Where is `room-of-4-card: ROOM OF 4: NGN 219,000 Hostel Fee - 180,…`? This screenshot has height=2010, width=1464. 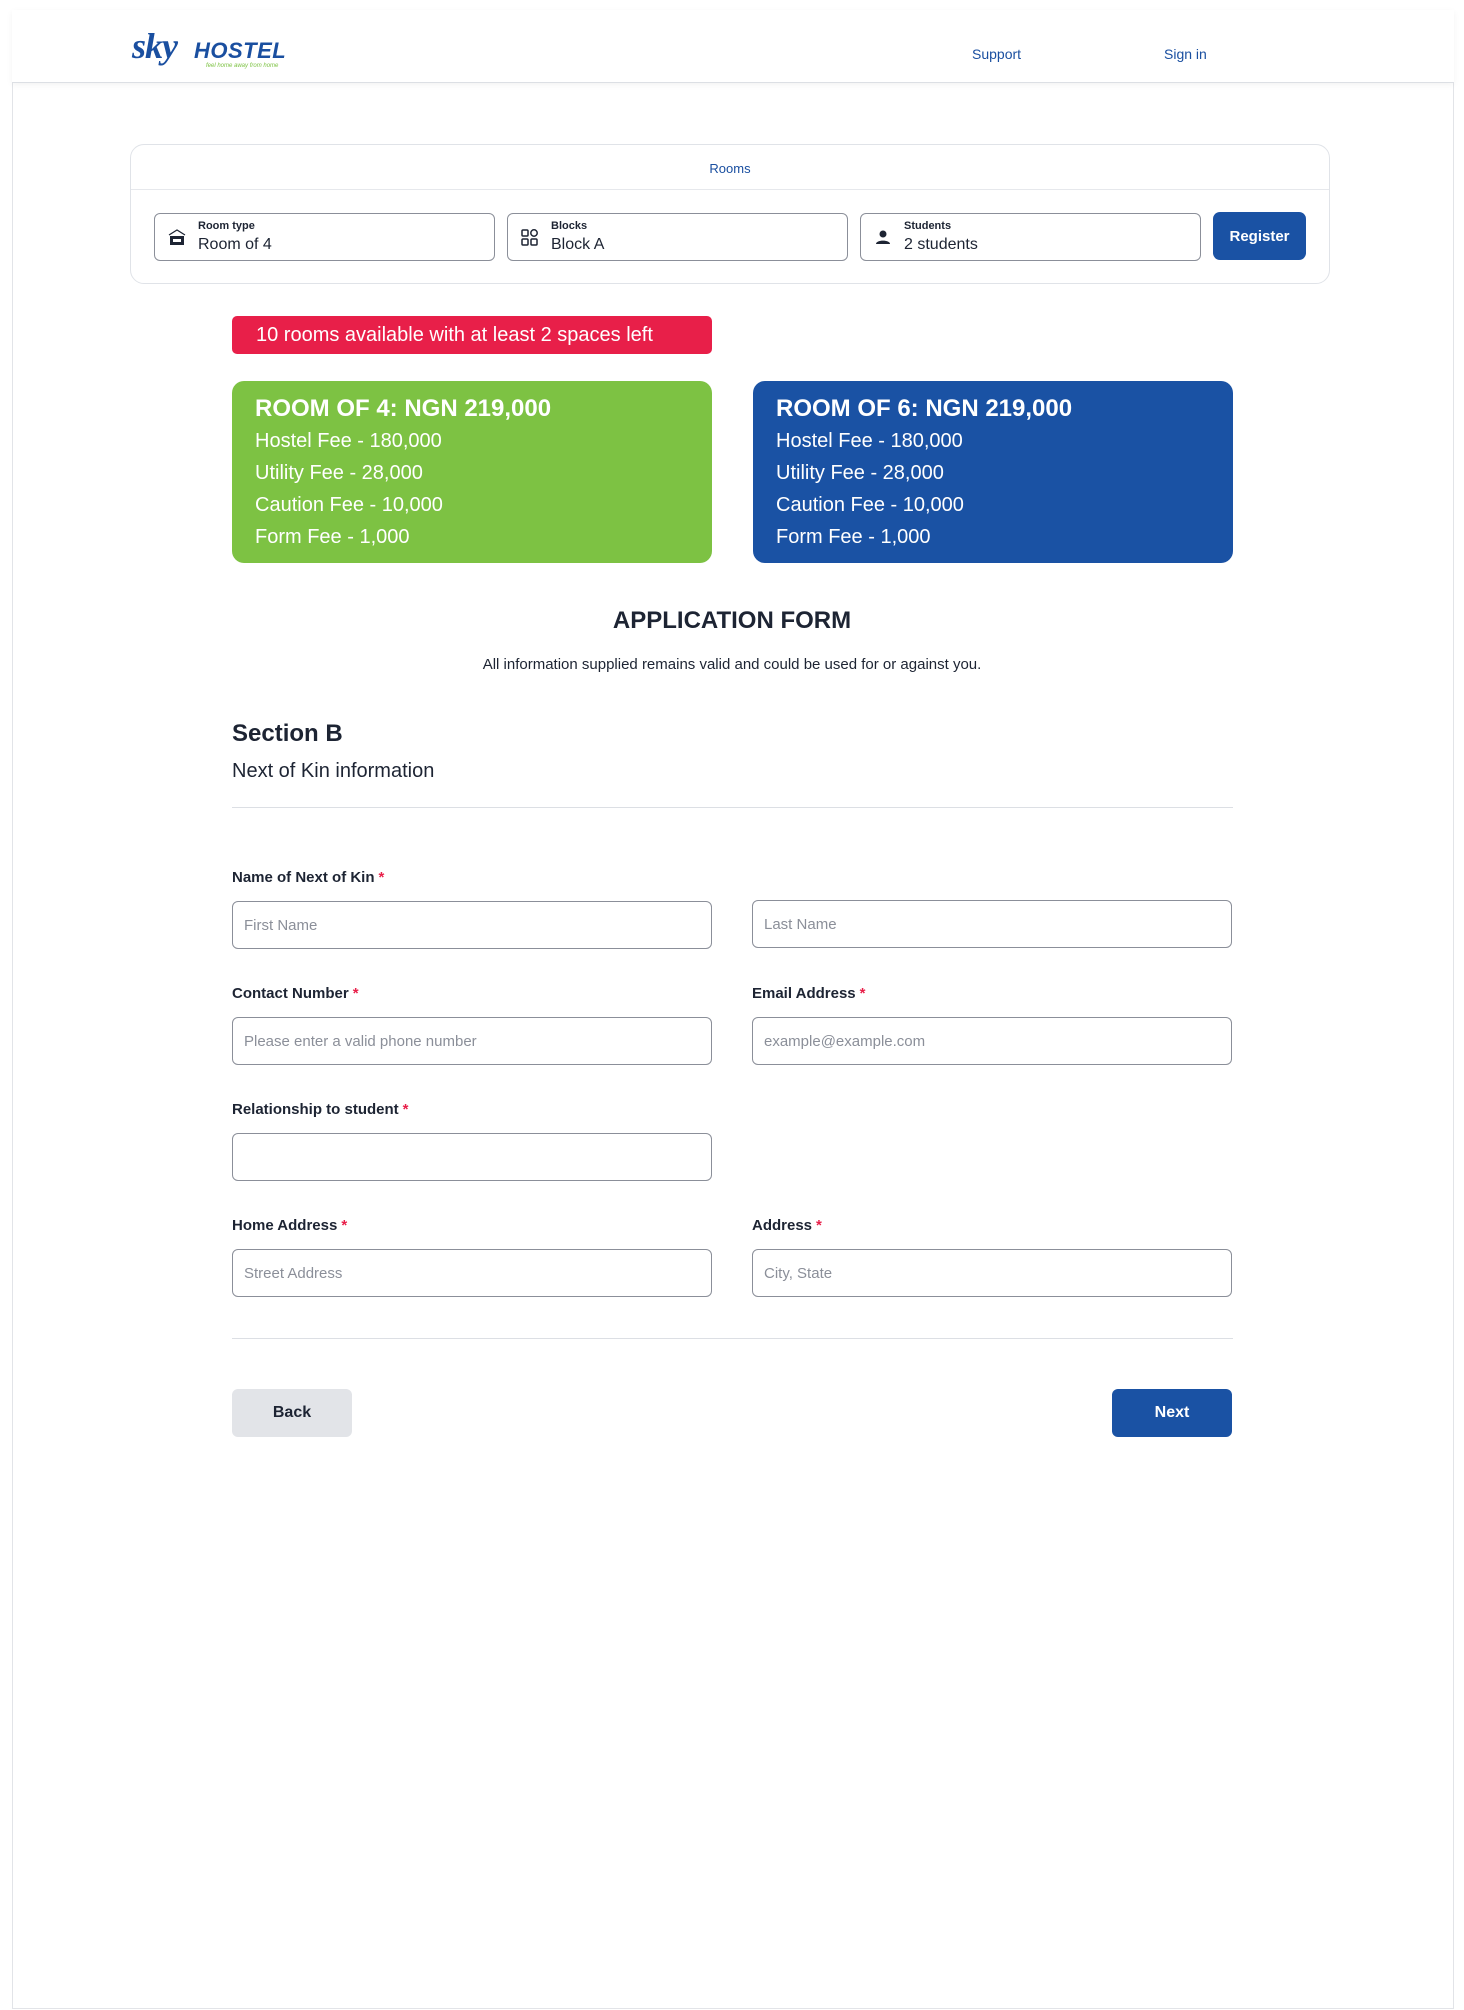 room-of-4-card: ROOM OF 4: NGN 219,000 Hostel Fee - 180,… is located at coordinates (472, 472).